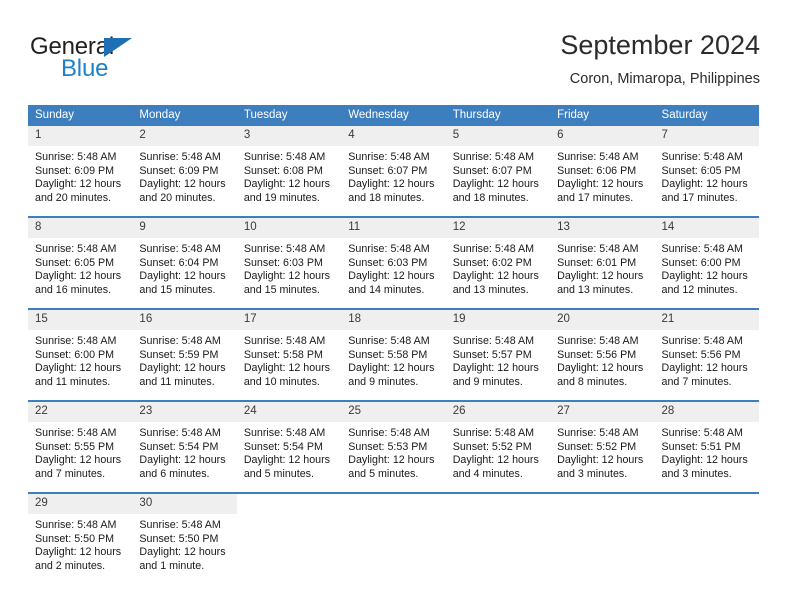 The height and width of the screenshot is (612, 792). Describe the element at coordinates (184, 504) in the screenshot. I see `day-number: 30` at that location.